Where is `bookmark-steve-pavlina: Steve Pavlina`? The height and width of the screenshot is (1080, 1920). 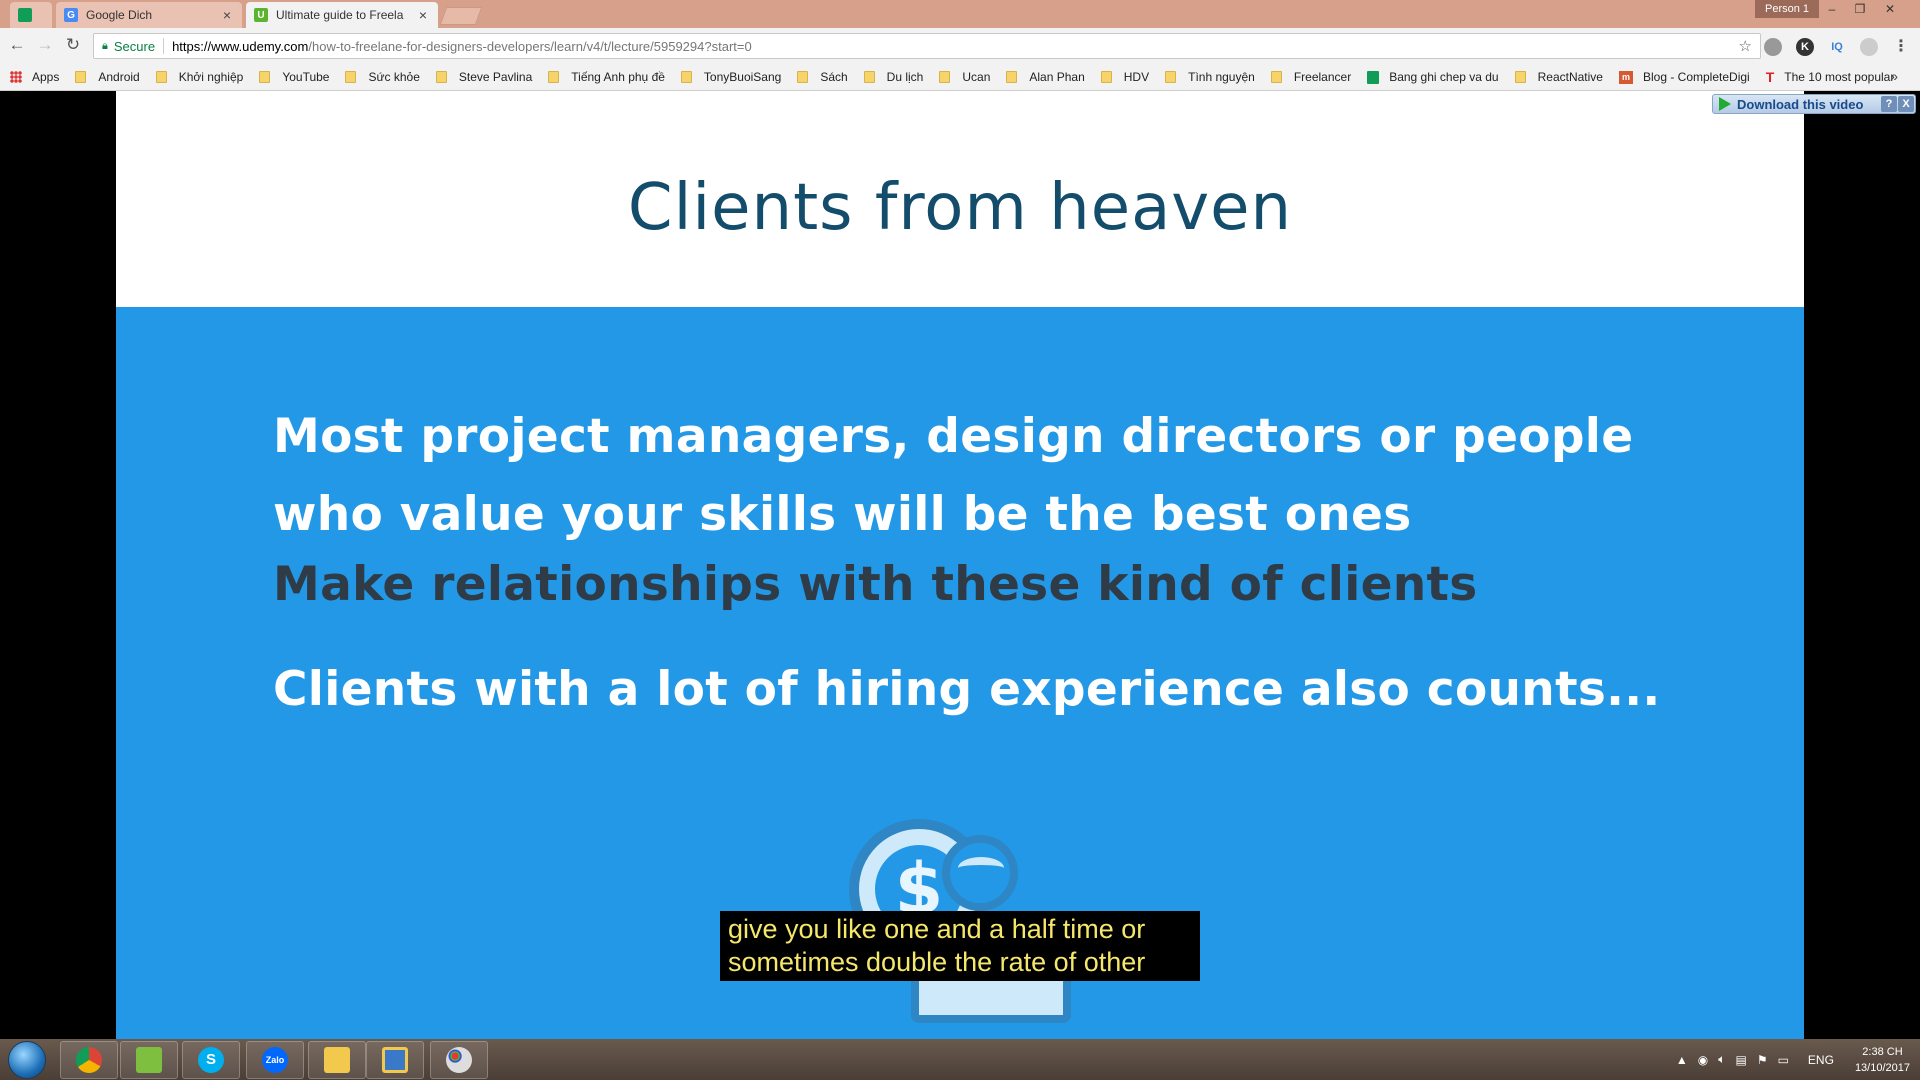
bookmark-steve-pavlina: Steve Pavlina is located at coordinates (483, 77).